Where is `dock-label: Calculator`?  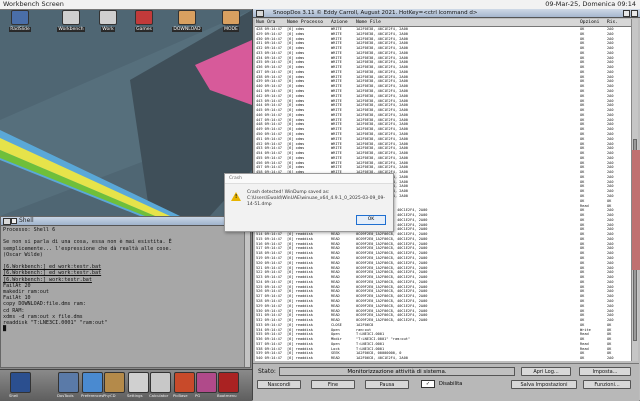
dock-label: Calculator is located at coordinates (159, 395).